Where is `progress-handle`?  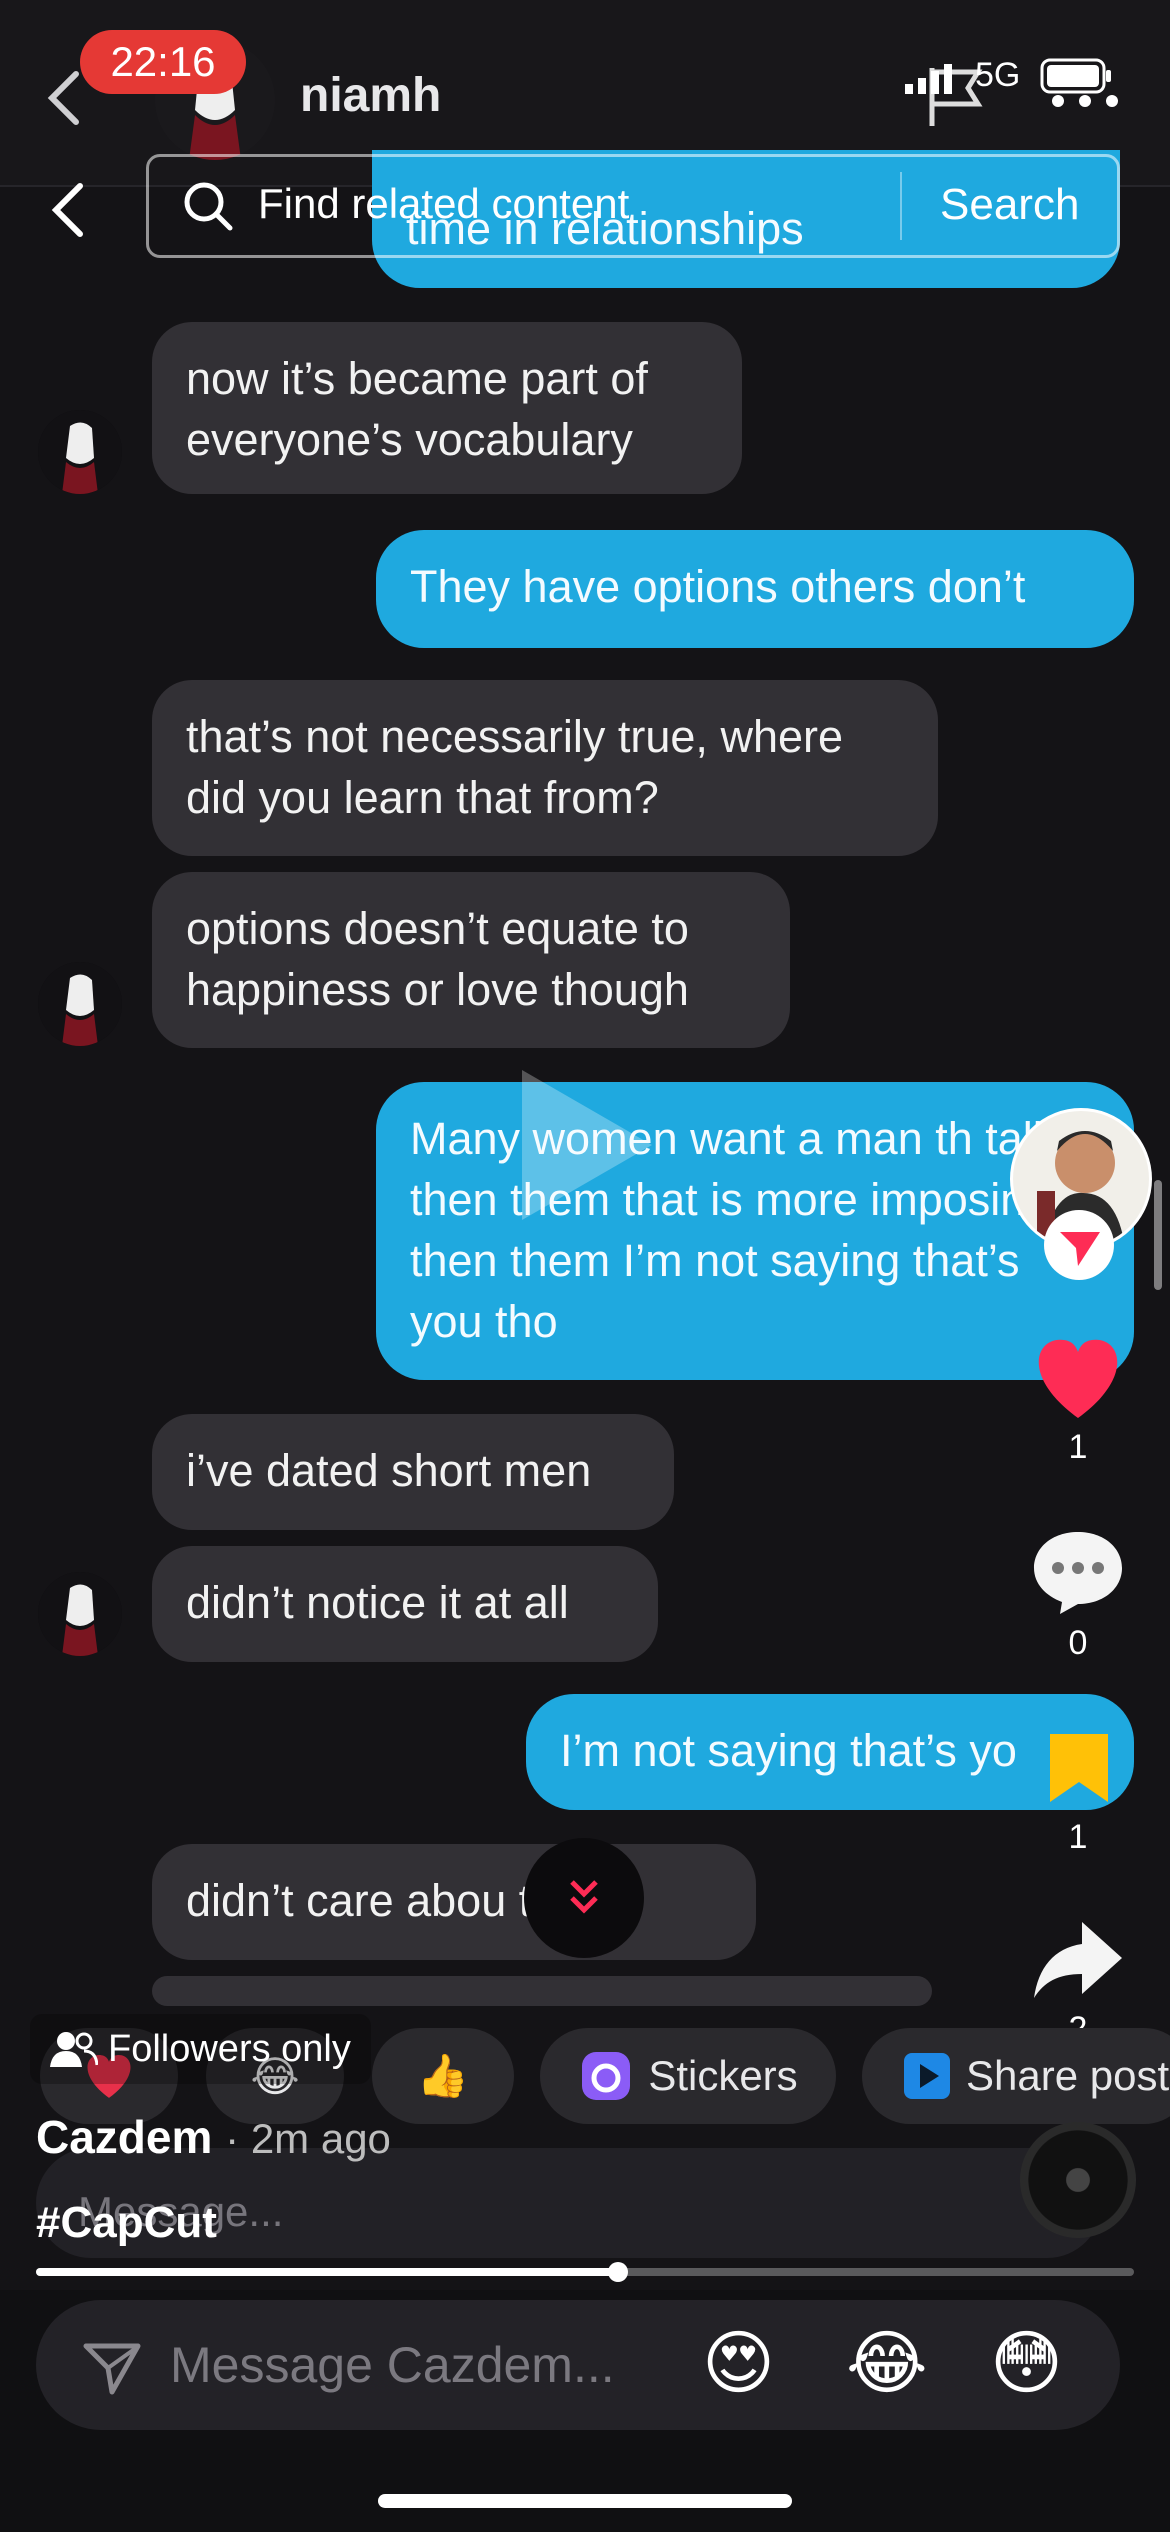
progress-handle is located at coordinates (617, 2272).